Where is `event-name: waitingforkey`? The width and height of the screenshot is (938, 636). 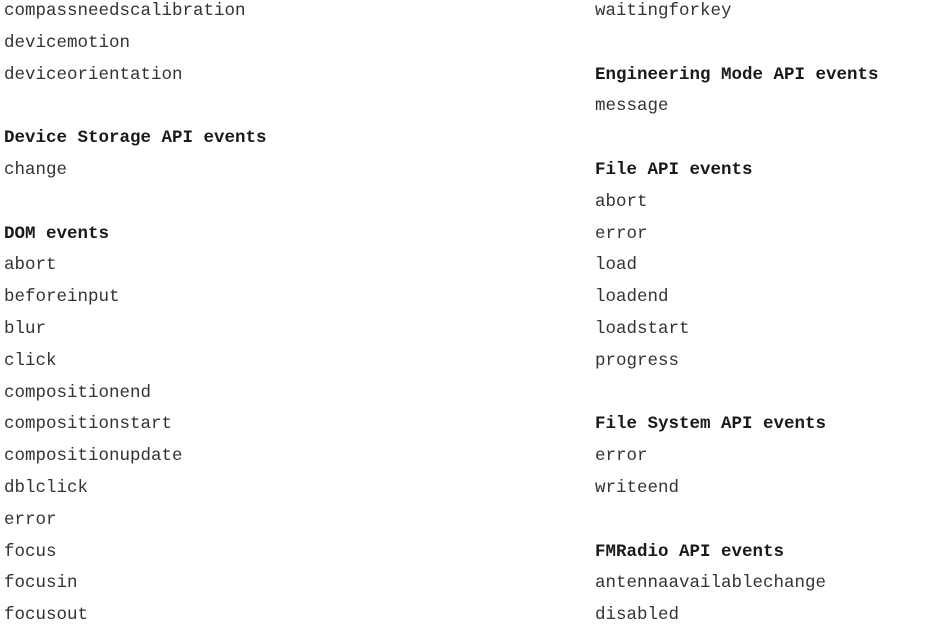
event-name: waitingforkey is located at coordinates (663, 11).